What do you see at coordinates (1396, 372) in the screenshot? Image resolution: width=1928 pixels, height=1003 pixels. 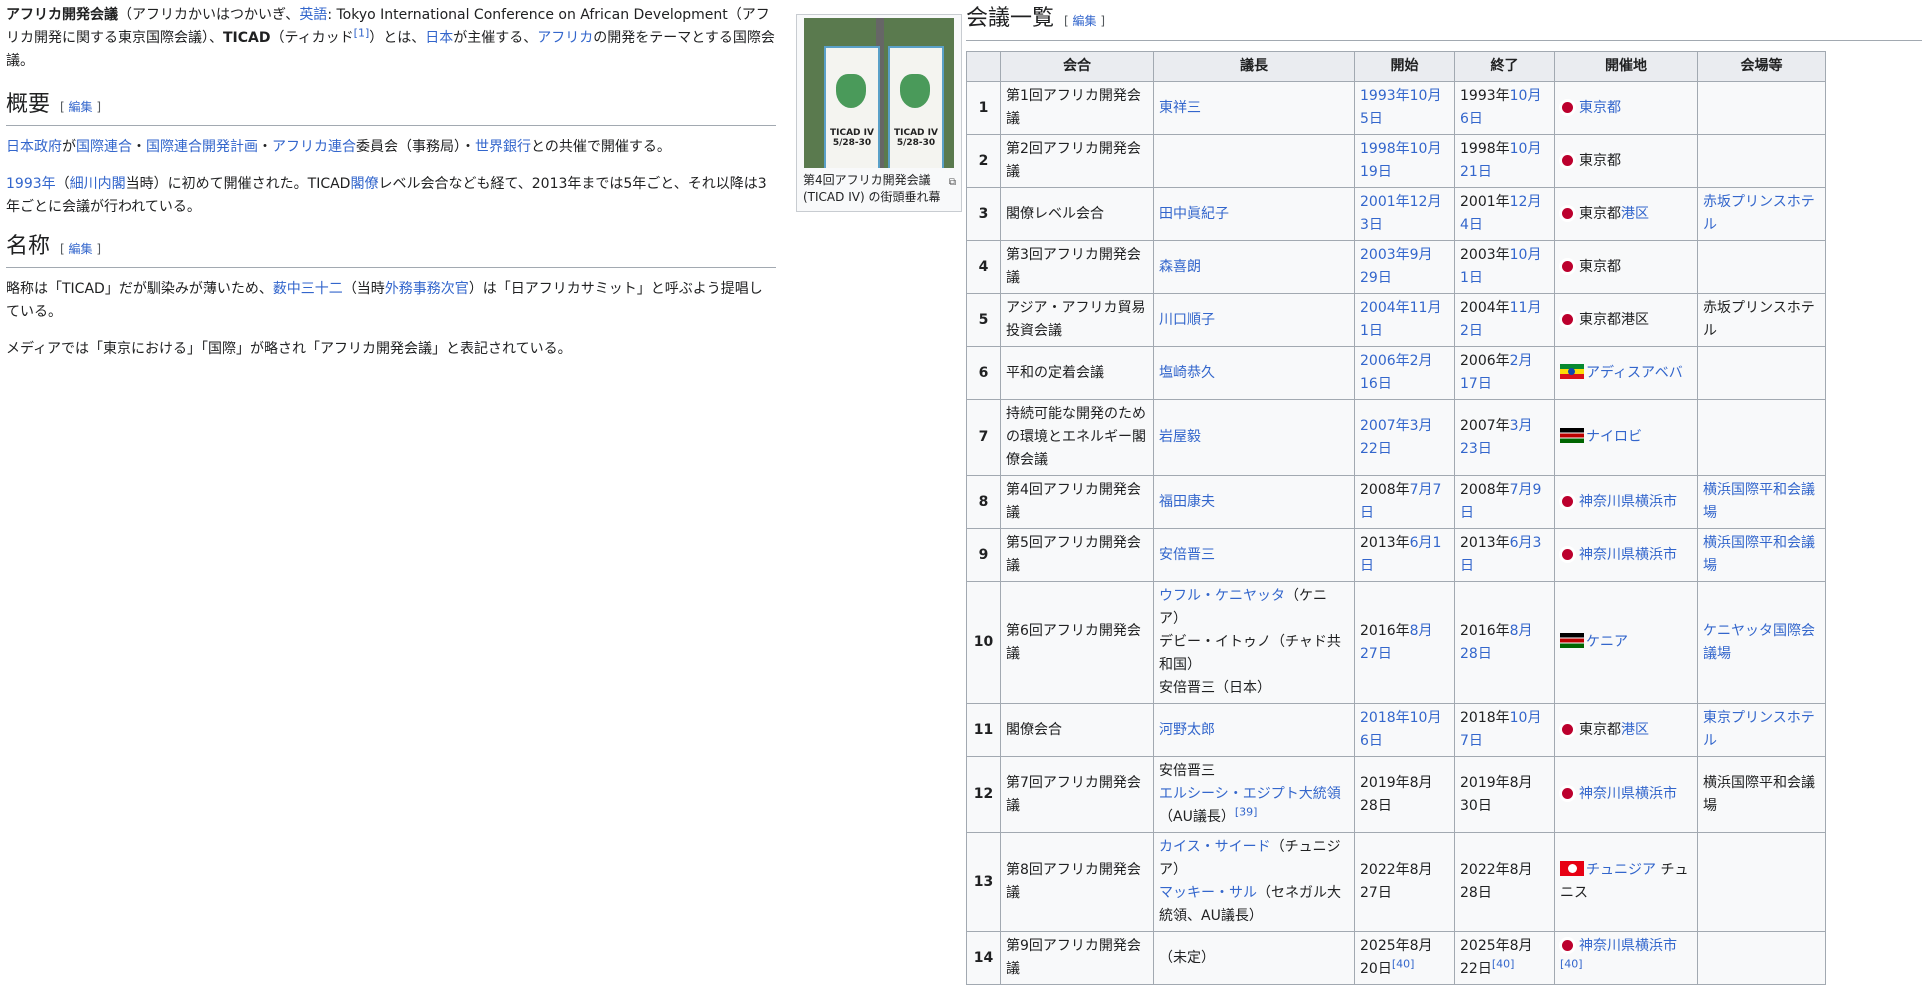 I see `cell-link: 2006年2月16日` at bounding box center [1396, 372].